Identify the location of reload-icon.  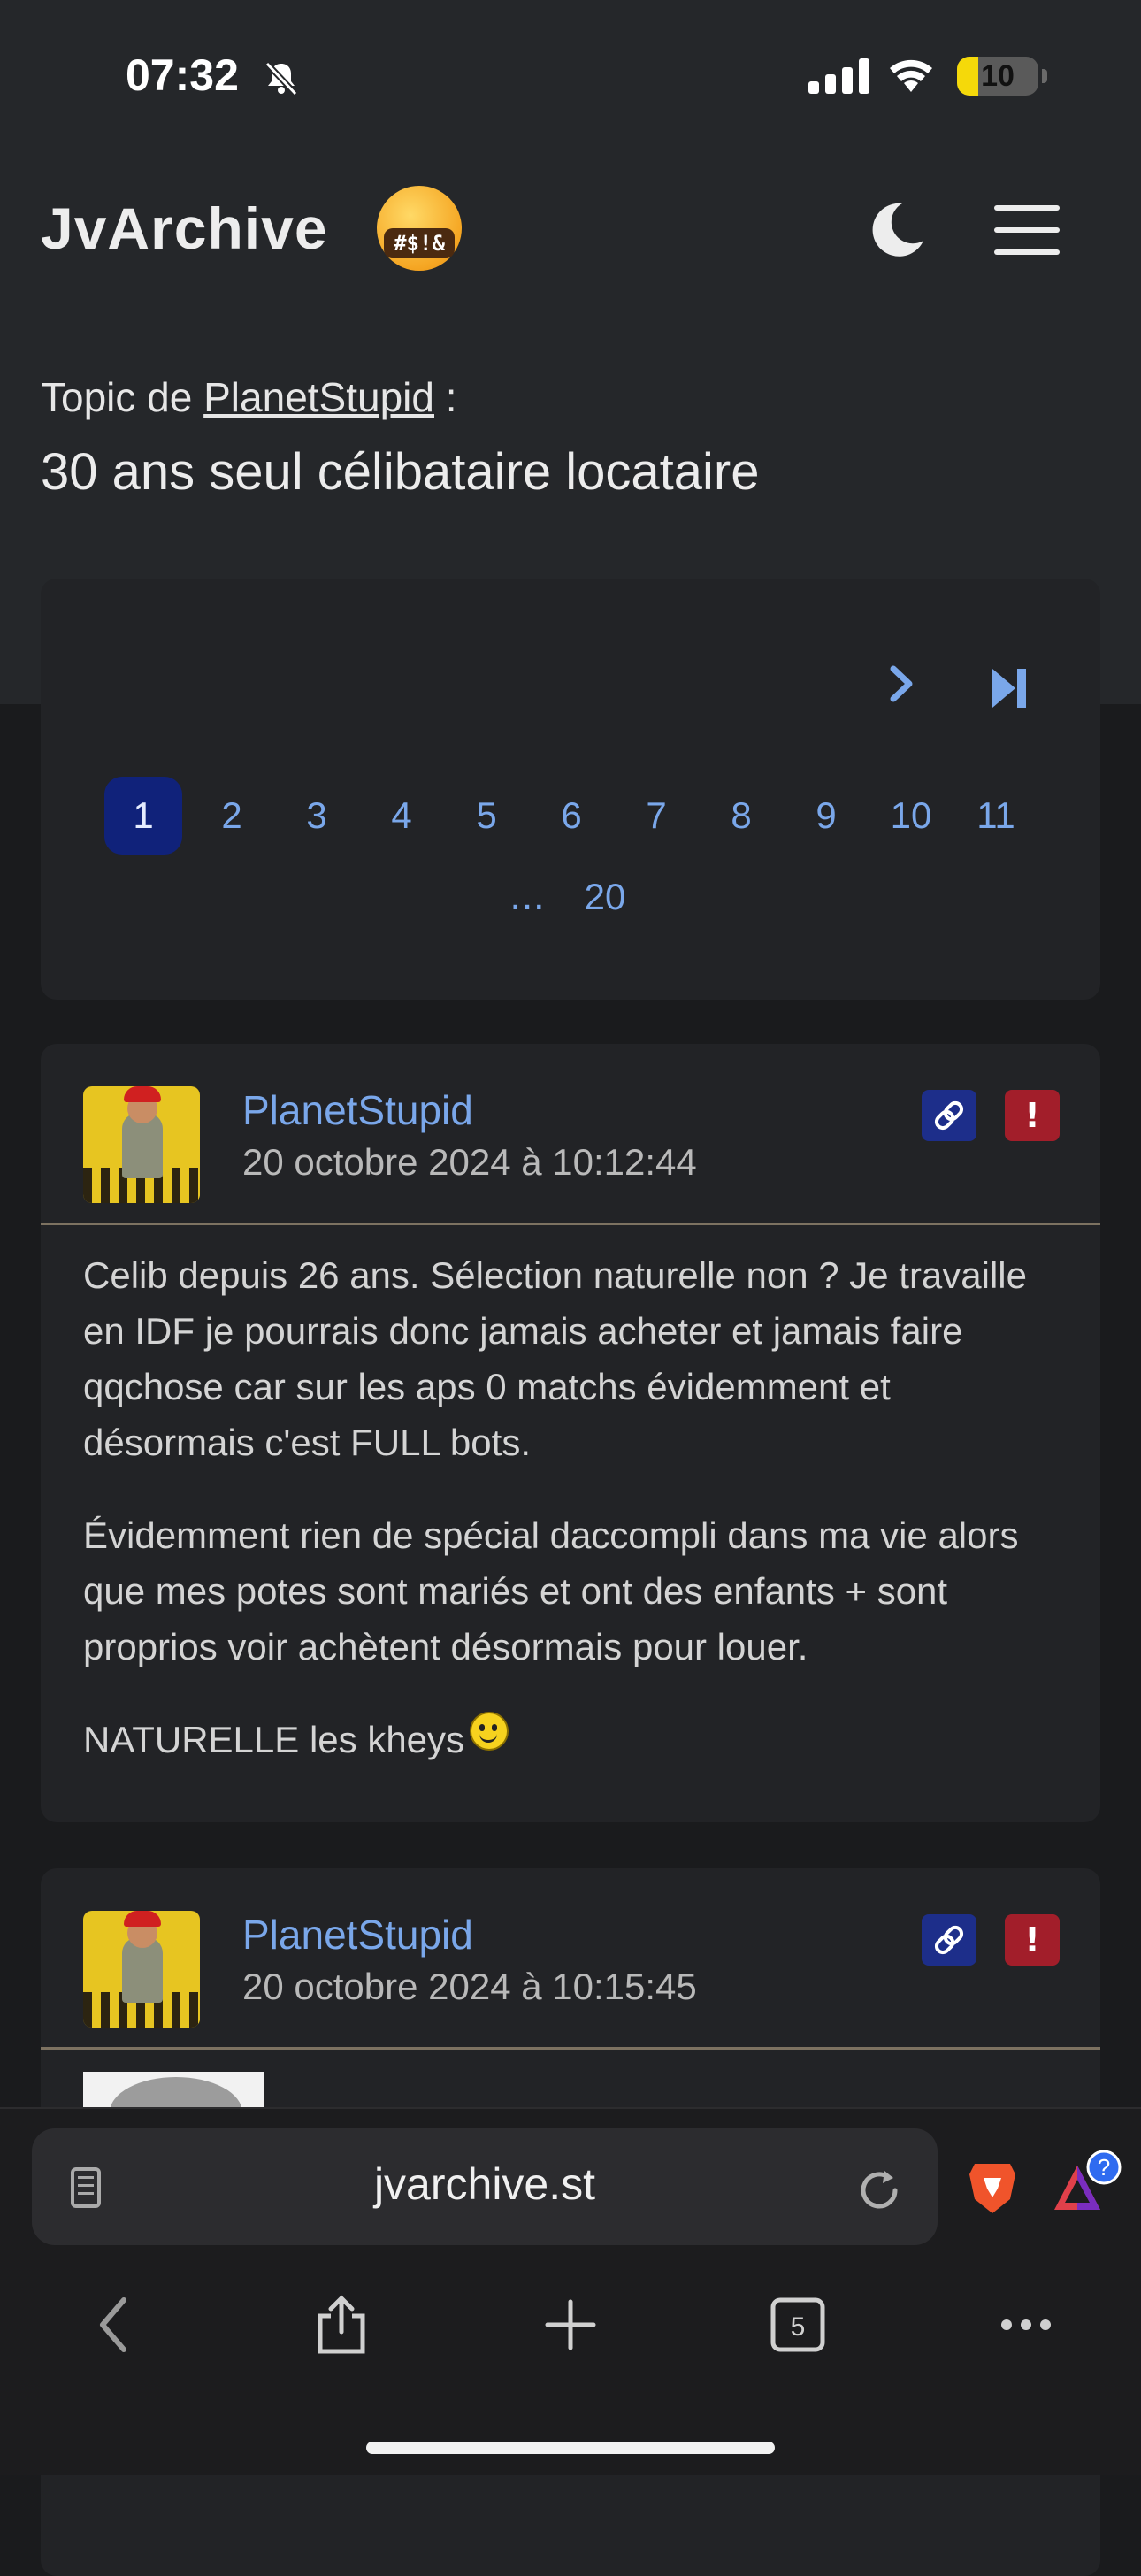
(879, 2192).